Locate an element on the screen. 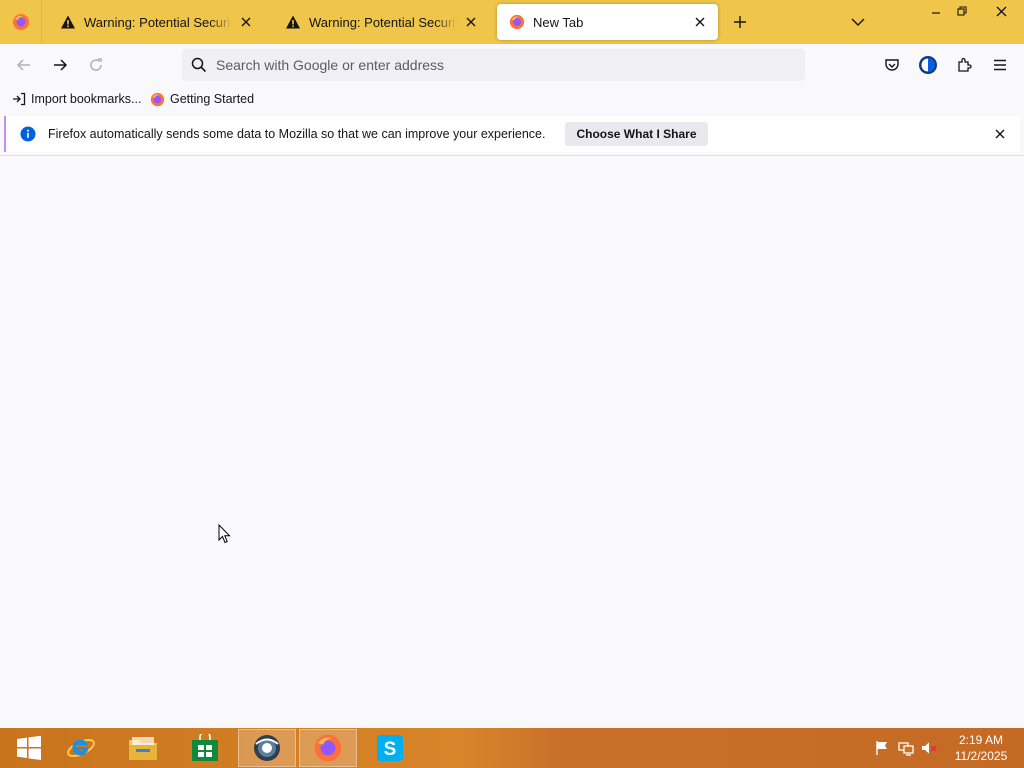 This screenshot has height=768, width=1024. taskbar-internet-explorer is located at coordinates (81, 748).